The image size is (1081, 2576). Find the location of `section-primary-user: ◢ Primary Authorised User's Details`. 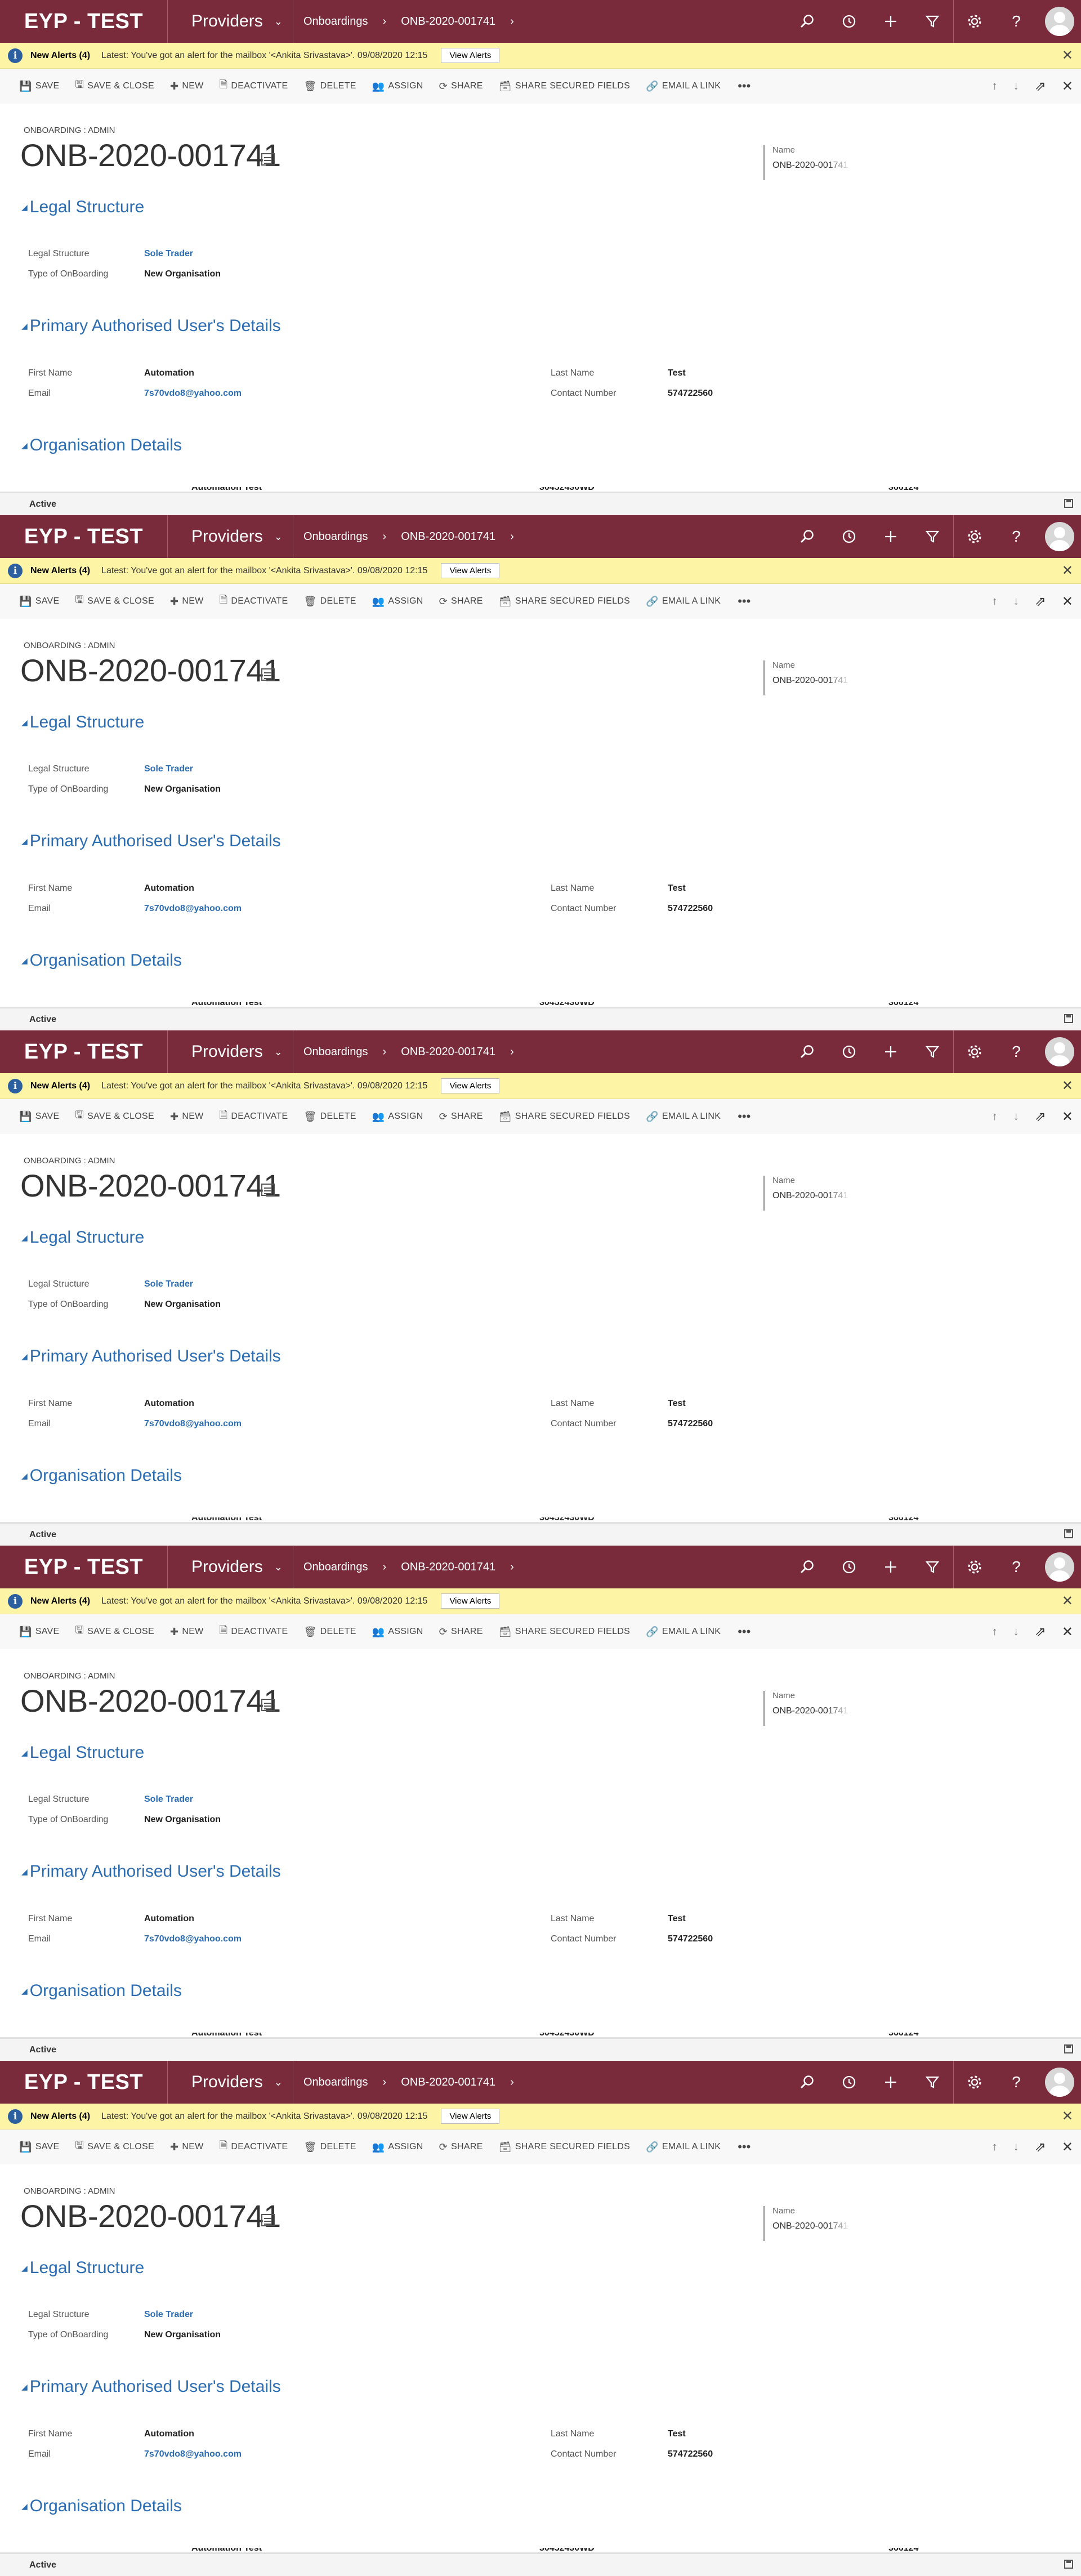

section-primary-user: ◢ Primary Authorised User's Details is located at coordinates (151, 1871).